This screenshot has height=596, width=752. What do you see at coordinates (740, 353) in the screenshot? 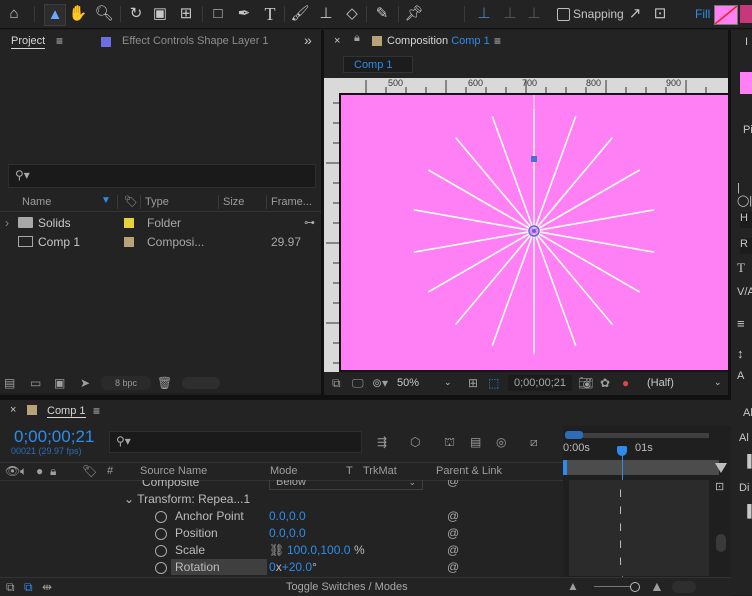
I see `leading-icon: ↕` at bounding box center [740, 353].